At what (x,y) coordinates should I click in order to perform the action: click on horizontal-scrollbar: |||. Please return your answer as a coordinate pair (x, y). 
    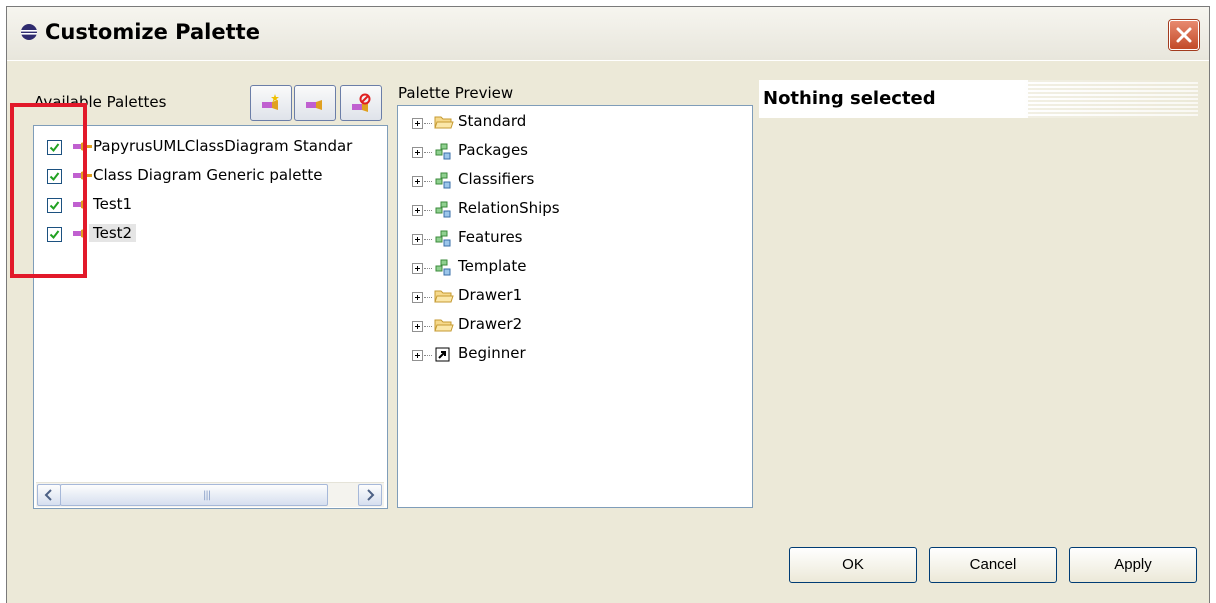
    Looking at the image, I should click on (210, 494).